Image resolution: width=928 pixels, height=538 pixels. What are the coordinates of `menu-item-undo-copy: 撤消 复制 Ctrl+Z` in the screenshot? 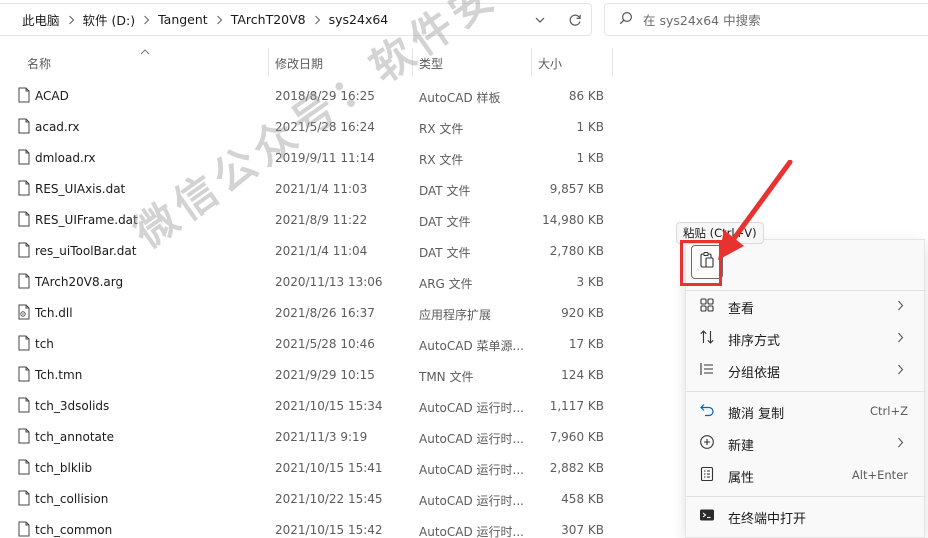 It's located at (806, 411).